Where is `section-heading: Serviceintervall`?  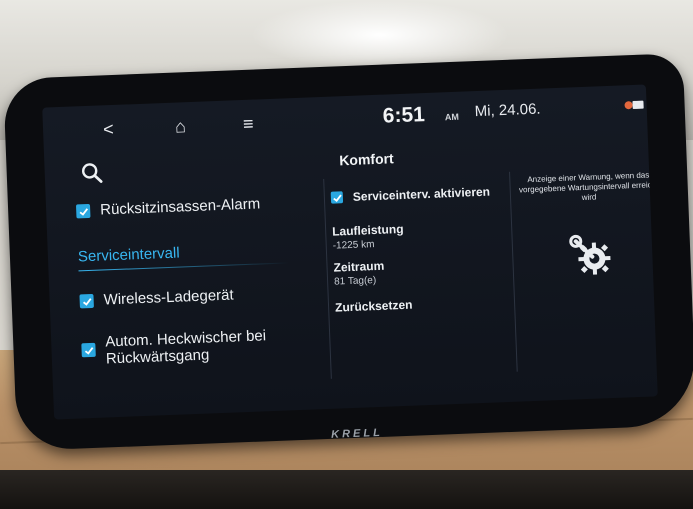 section-heading: Serviceintervall is located at coordinates (129, 255).